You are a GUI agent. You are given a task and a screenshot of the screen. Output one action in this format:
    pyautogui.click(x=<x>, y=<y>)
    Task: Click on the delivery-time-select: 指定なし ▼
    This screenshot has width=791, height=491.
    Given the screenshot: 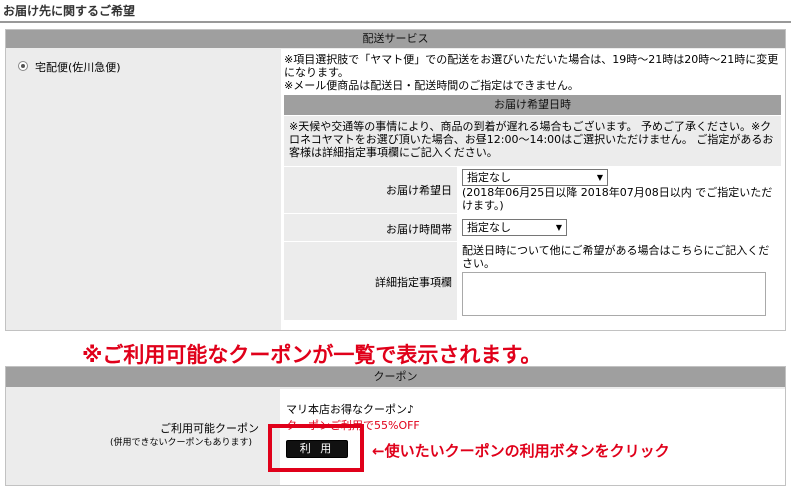 What is the action you would take?
    pyautogui.click(x=514, y=227)
    